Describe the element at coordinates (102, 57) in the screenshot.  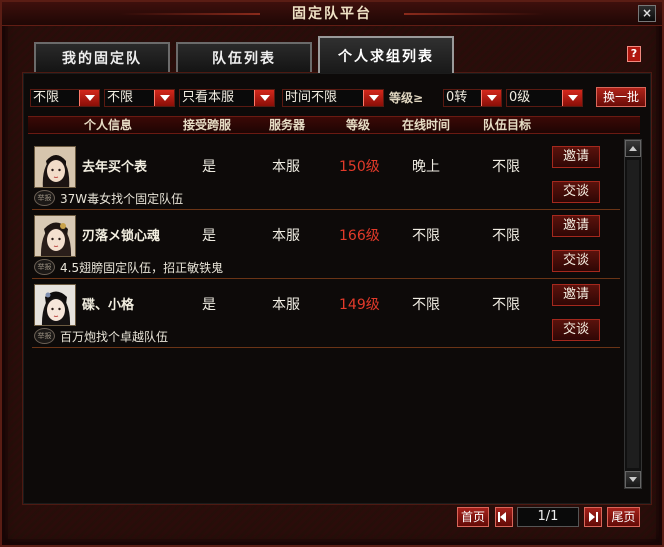
I see `tab-my-team: 我的固定队` at that location.